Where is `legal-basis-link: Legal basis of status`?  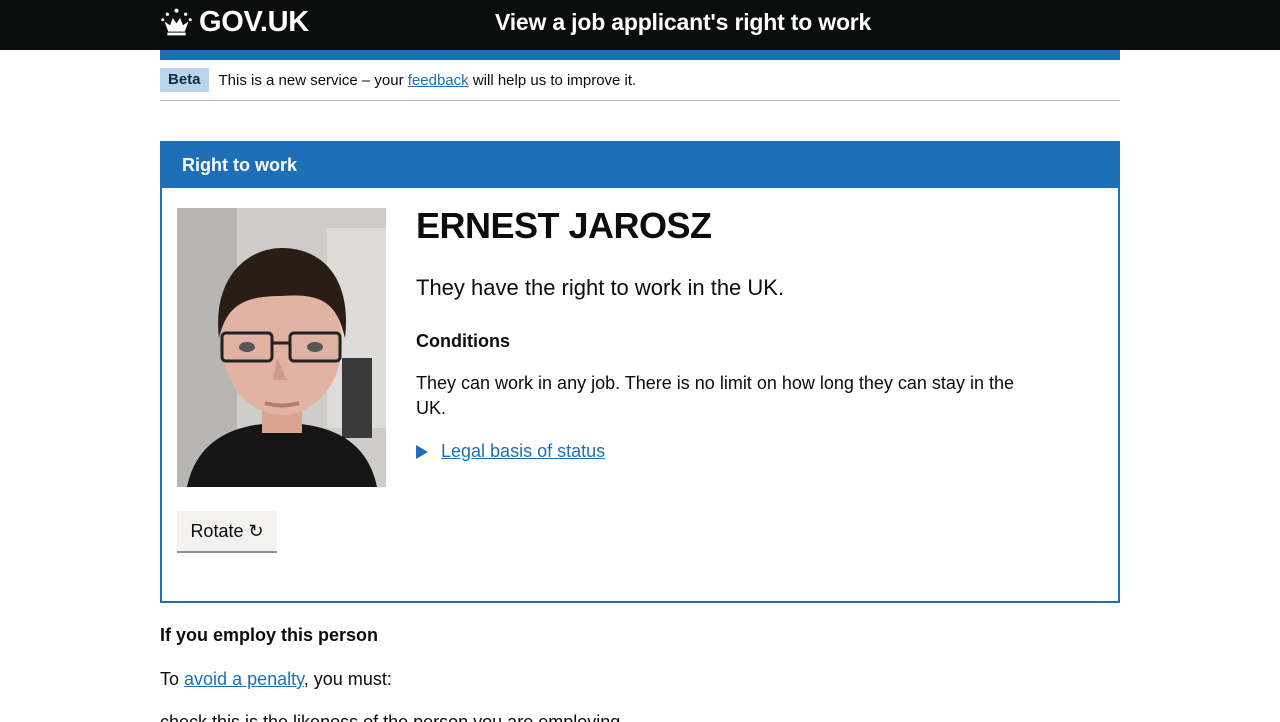
legal-basis-link: Legal basis of status is located at coordinates (523, 451).